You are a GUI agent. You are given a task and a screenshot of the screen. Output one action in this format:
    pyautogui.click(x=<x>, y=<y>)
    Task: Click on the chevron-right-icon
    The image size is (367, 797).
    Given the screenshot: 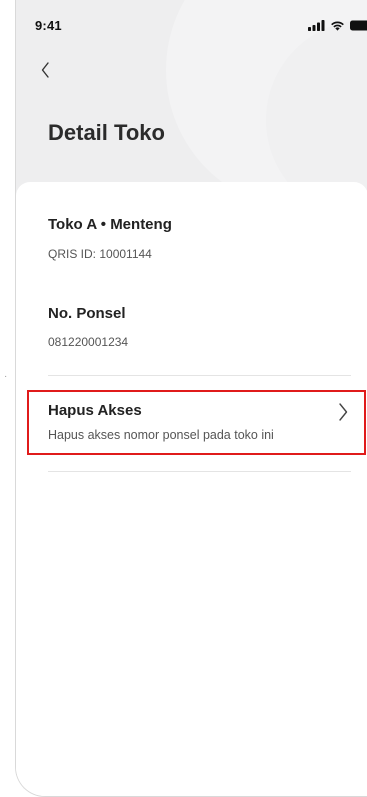 What is the action you would take?
    pyautogui.click(x=343, y=412)
    